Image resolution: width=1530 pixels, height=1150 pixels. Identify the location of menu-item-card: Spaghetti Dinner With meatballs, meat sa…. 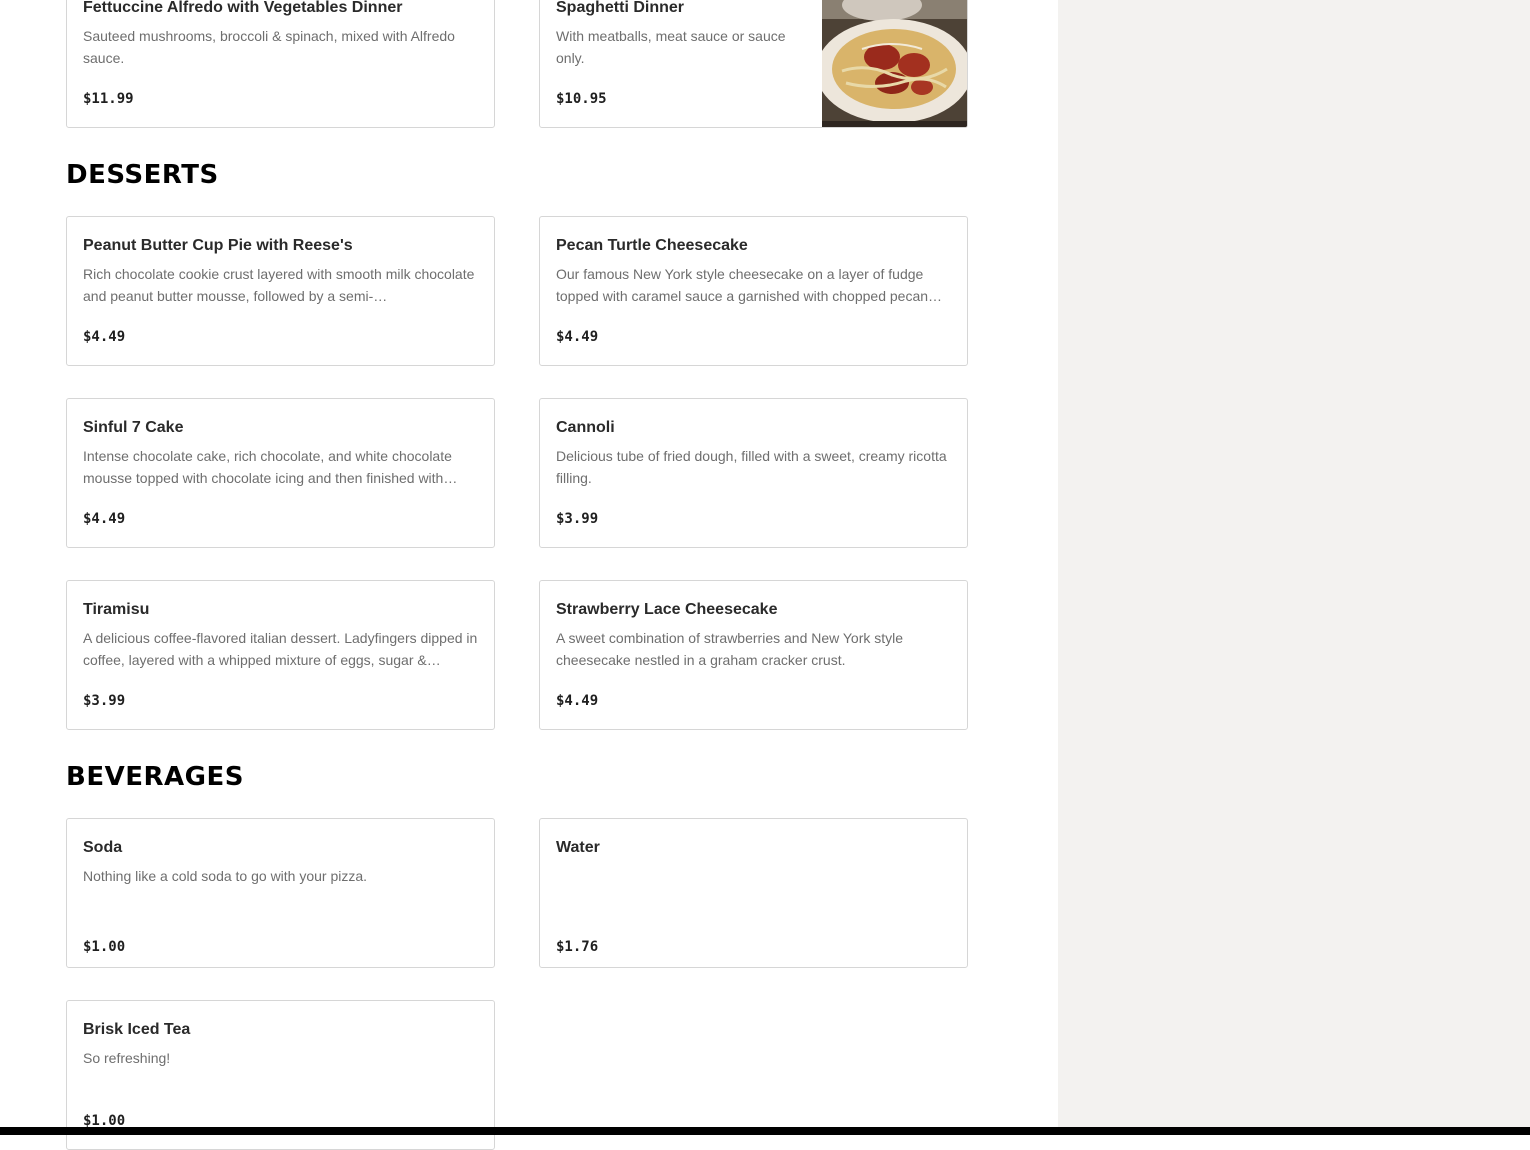
(753, 64).